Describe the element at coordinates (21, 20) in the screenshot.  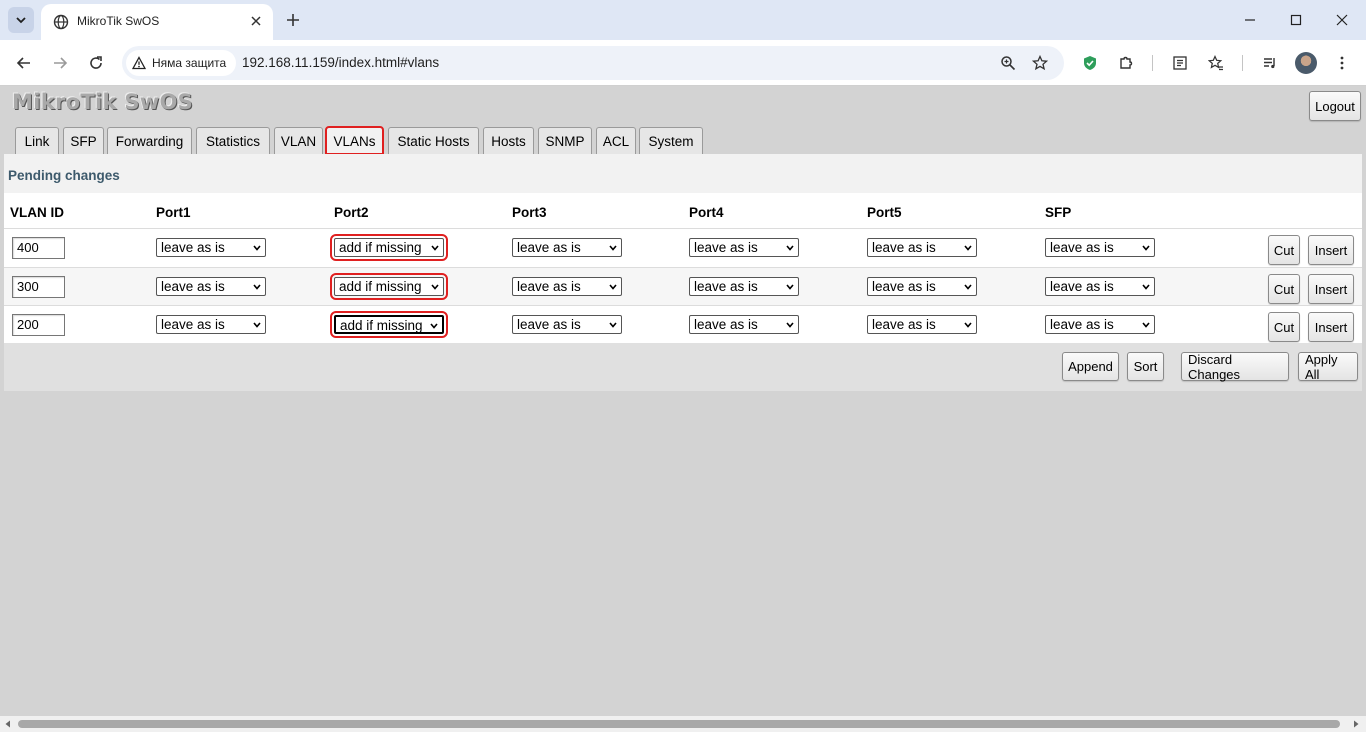
I see `tab-search-button` at that location.